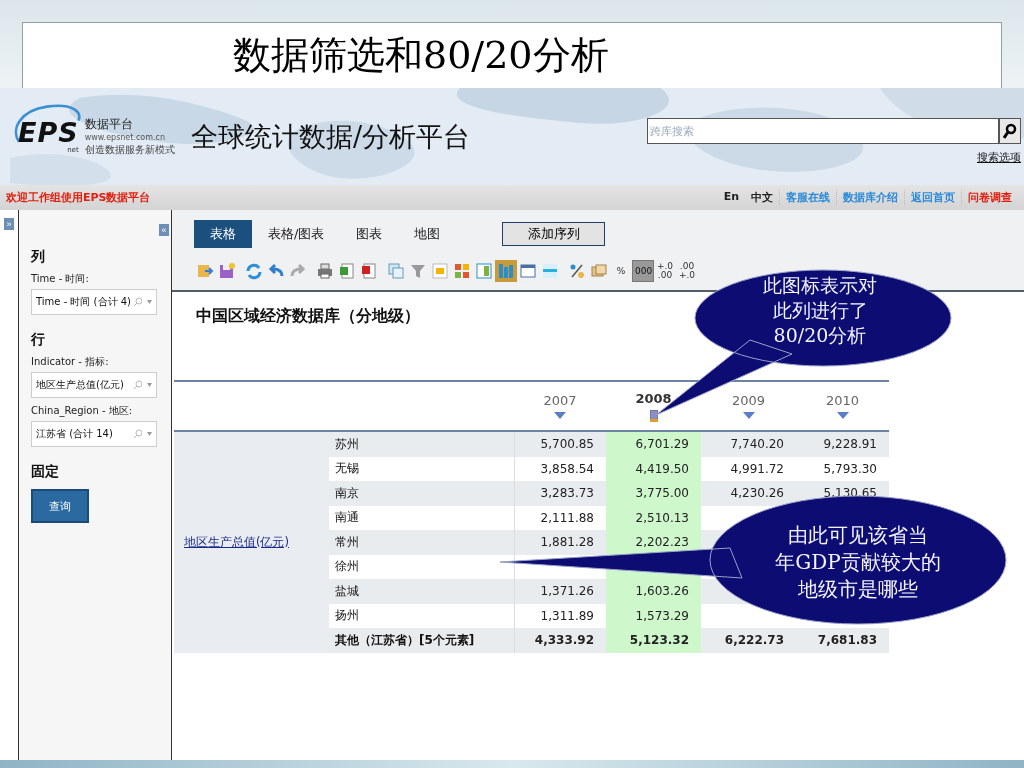 Image resolution: width=1024 pixels, height=768 pixels. Describe the element at coordinates (748, 400) in the screenshot. I see `column-header: 2009` at that location.